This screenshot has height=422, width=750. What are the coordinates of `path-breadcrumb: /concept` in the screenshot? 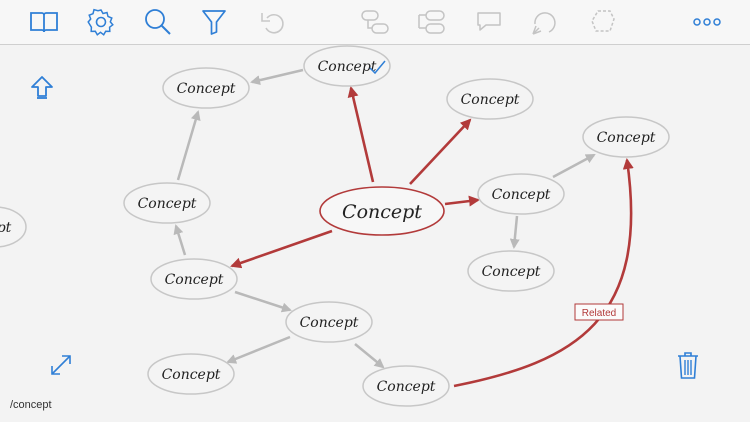 It's located at (31, 405).